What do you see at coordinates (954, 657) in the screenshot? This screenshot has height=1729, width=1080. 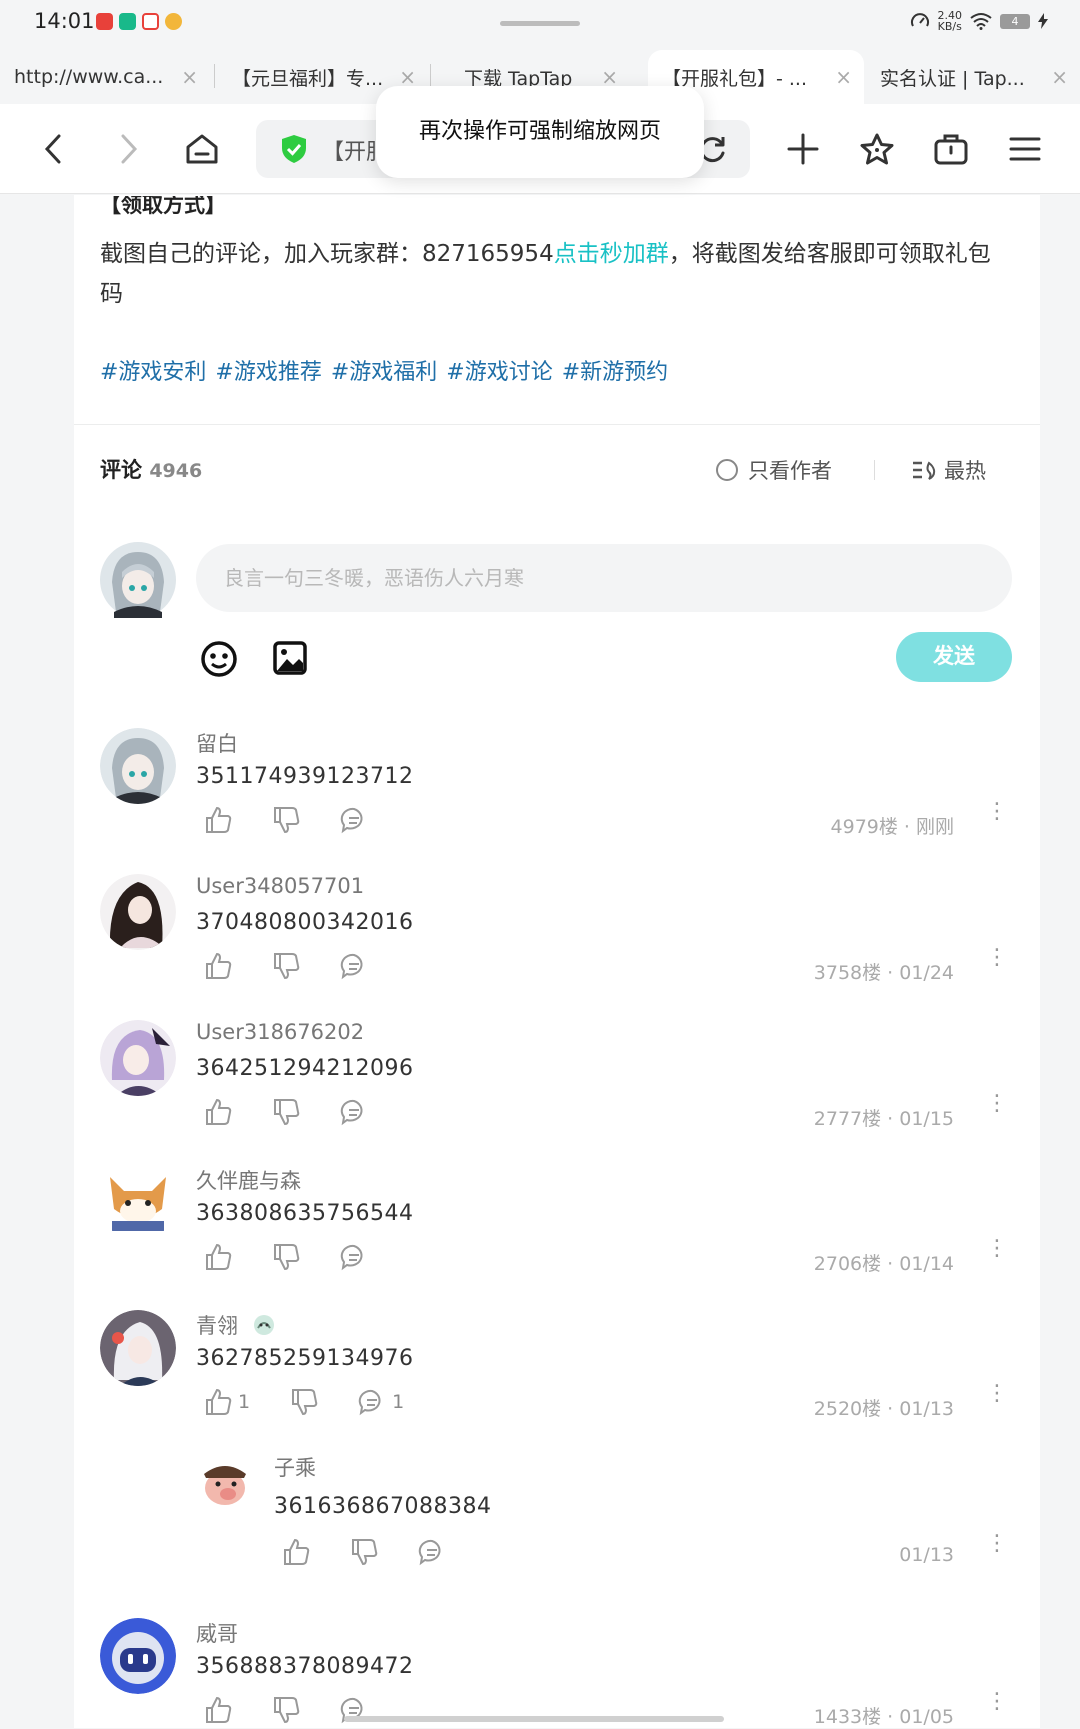 I see `send-button: 发送` at bounding box center [954, 657].